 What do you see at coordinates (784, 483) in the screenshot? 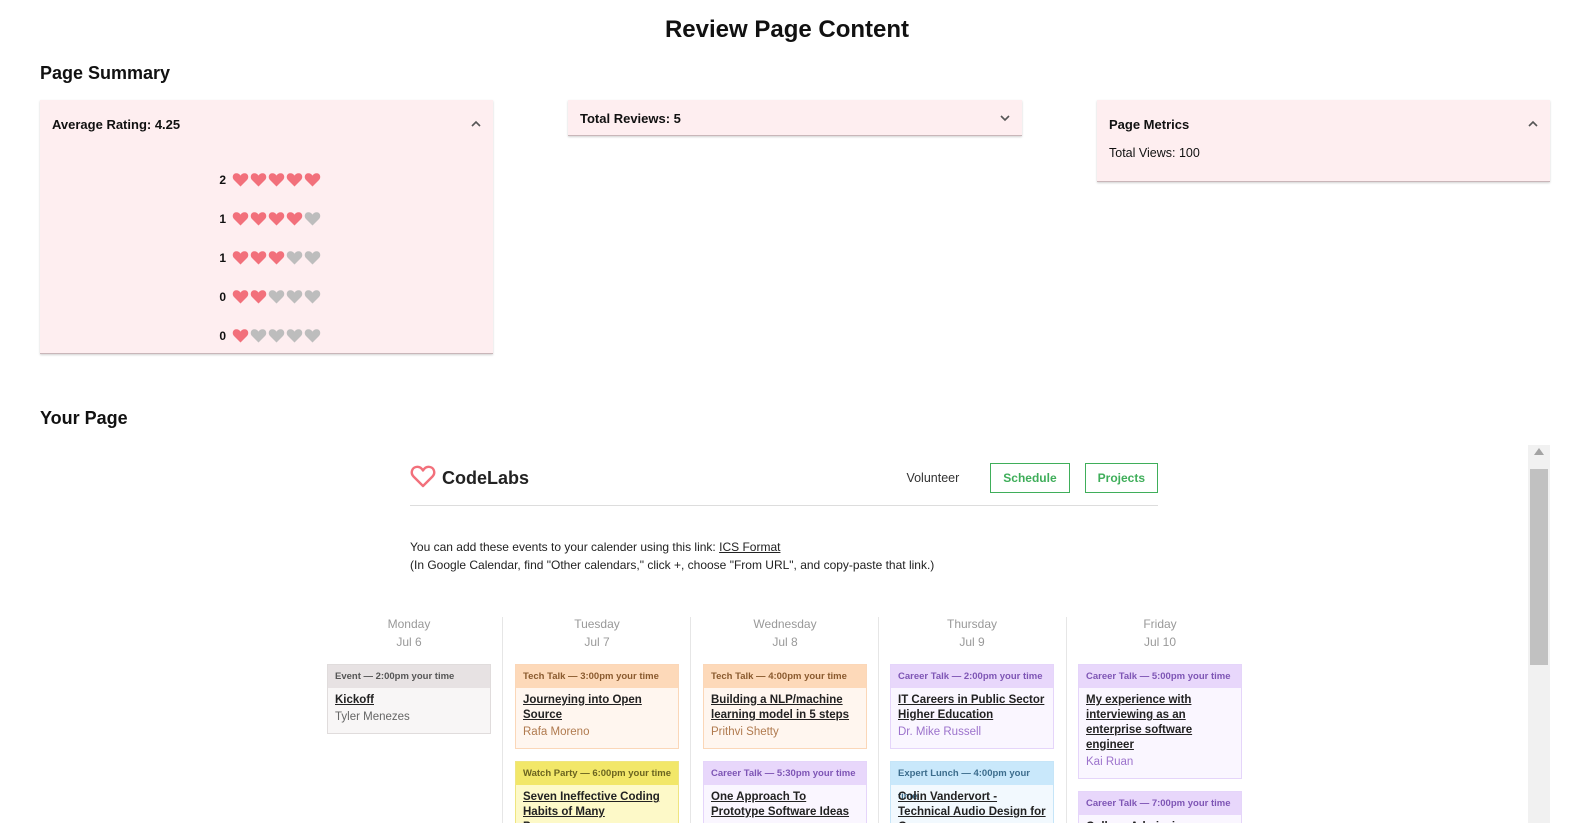
I see `site-header: CodeLabs Volunteer Schedule Projects` at bounding box center [784, 483].